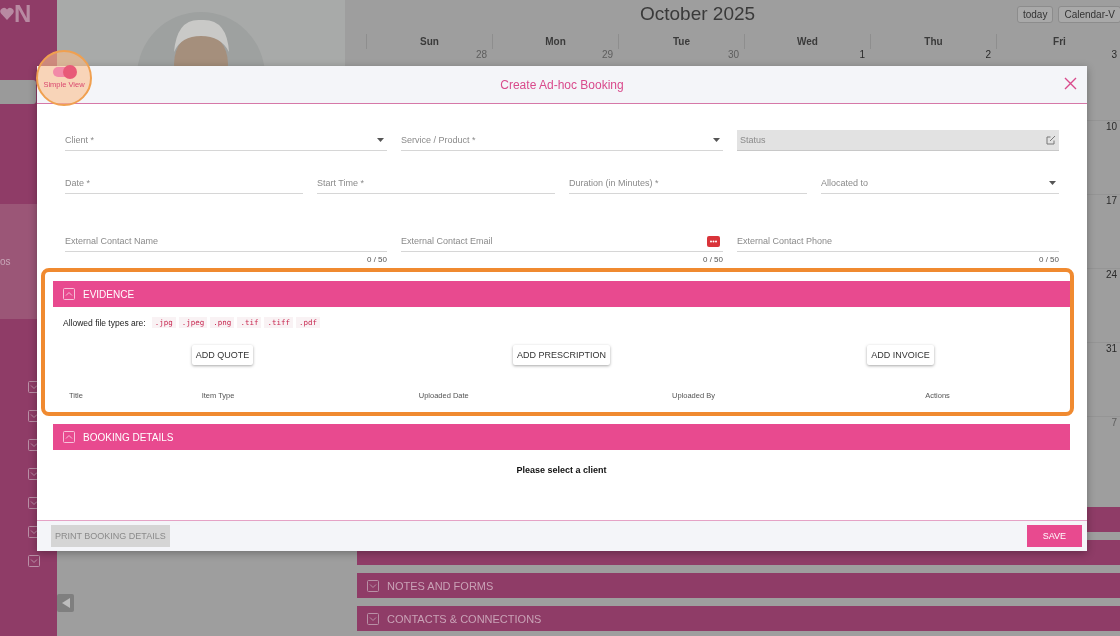 The width and height of the screenshot is (1120, 636). Describe the element at coordinates (5, 261) in the screenshot. I see `sidebar-label: os` at that location.